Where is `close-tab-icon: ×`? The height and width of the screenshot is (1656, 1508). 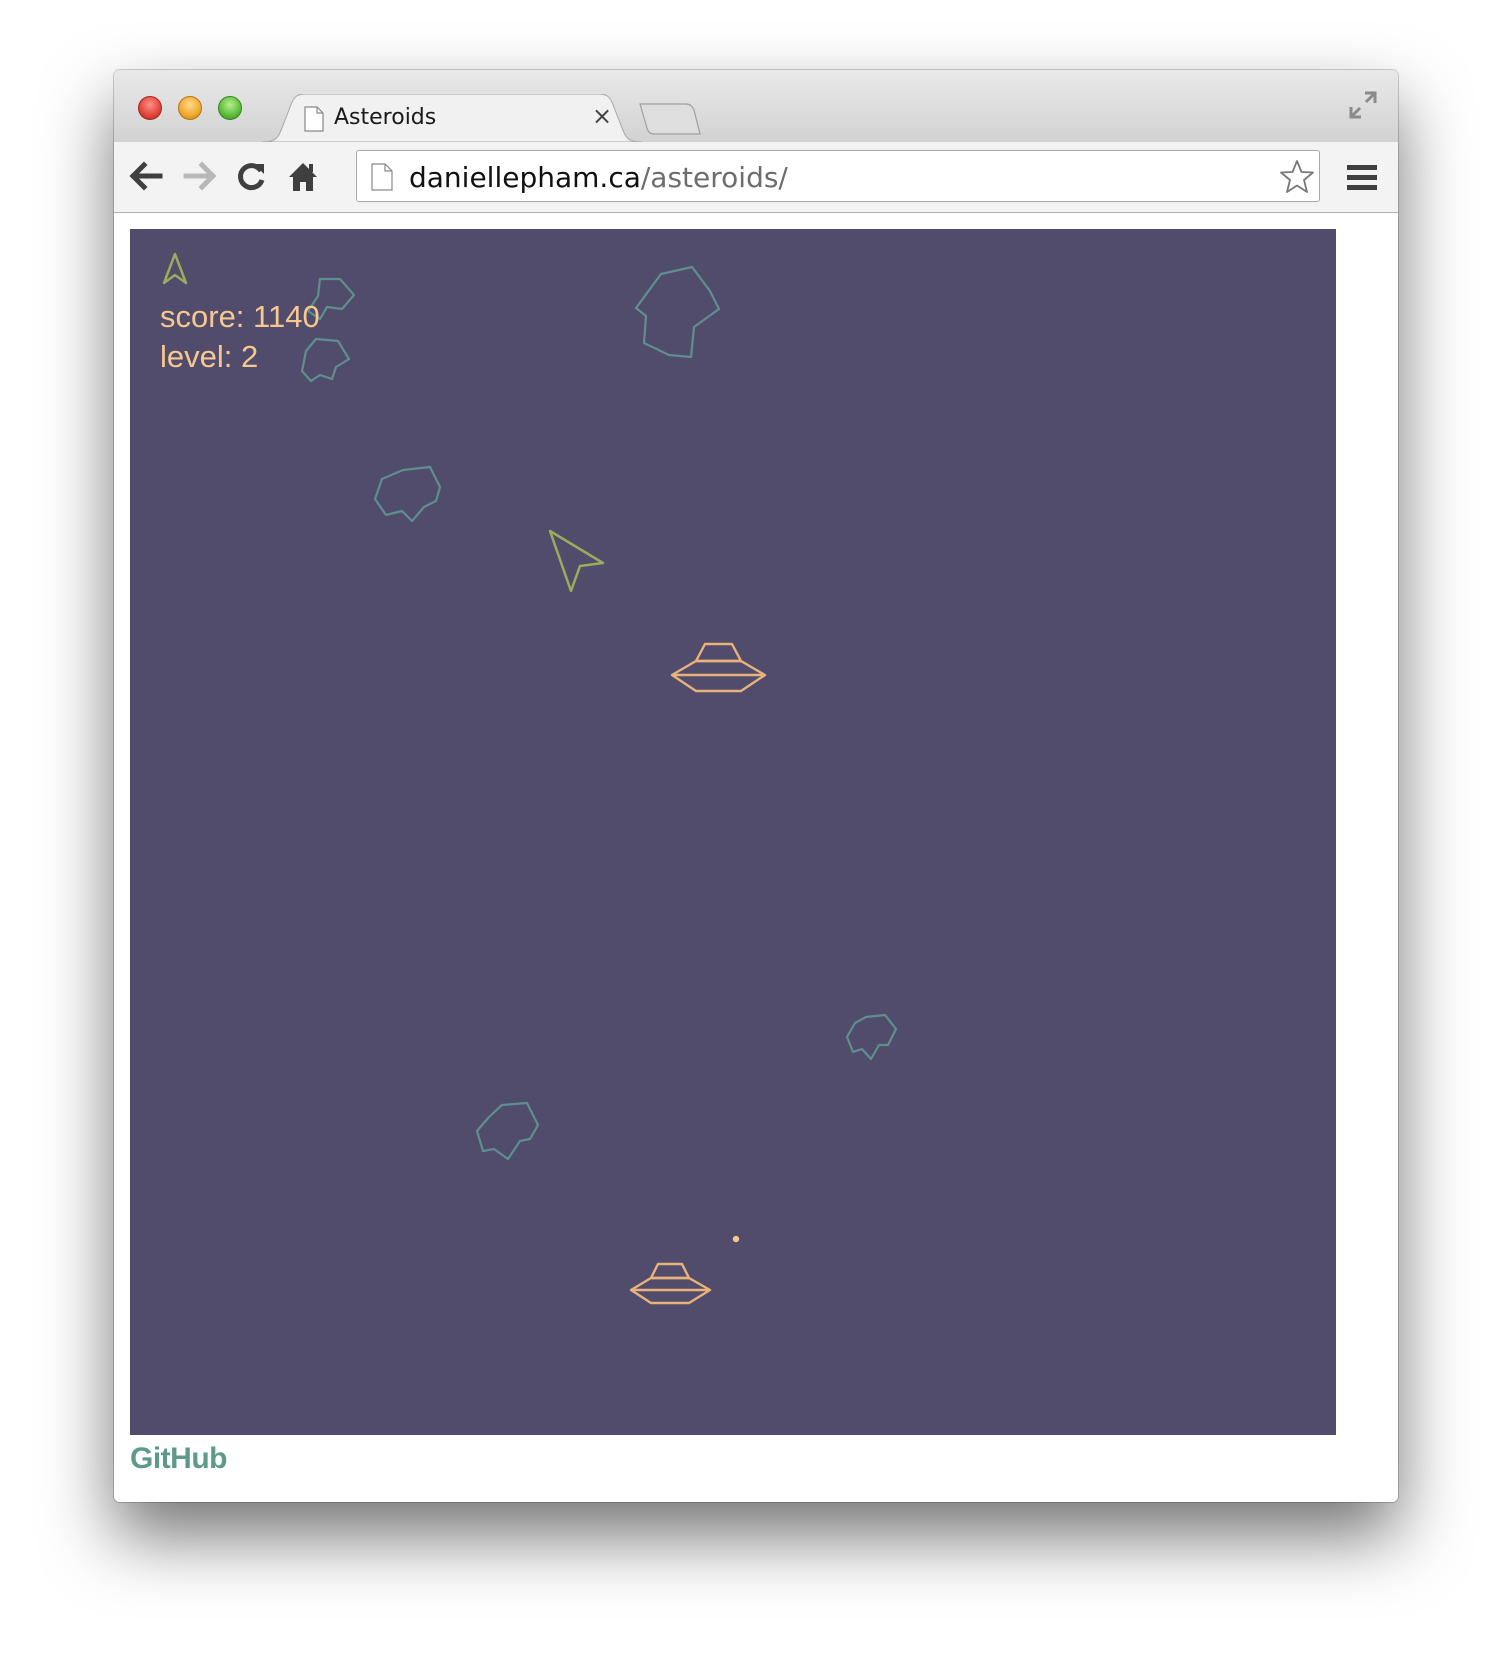
close-tab-icon: × is located at coordinates (602, 116).